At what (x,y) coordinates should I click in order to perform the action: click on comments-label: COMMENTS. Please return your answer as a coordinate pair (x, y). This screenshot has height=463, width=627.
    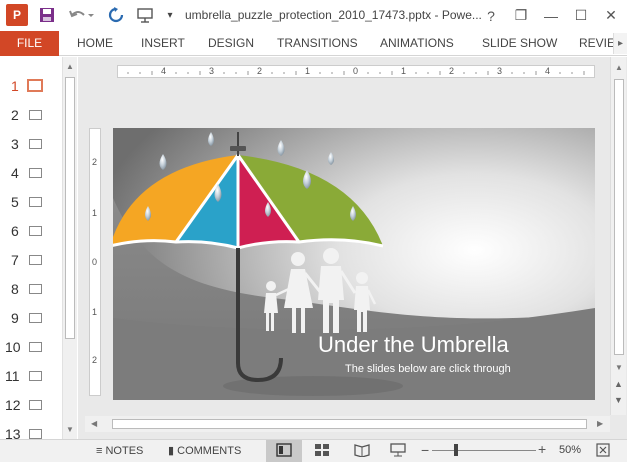
    Looking at the image, I should click on (209, 451).